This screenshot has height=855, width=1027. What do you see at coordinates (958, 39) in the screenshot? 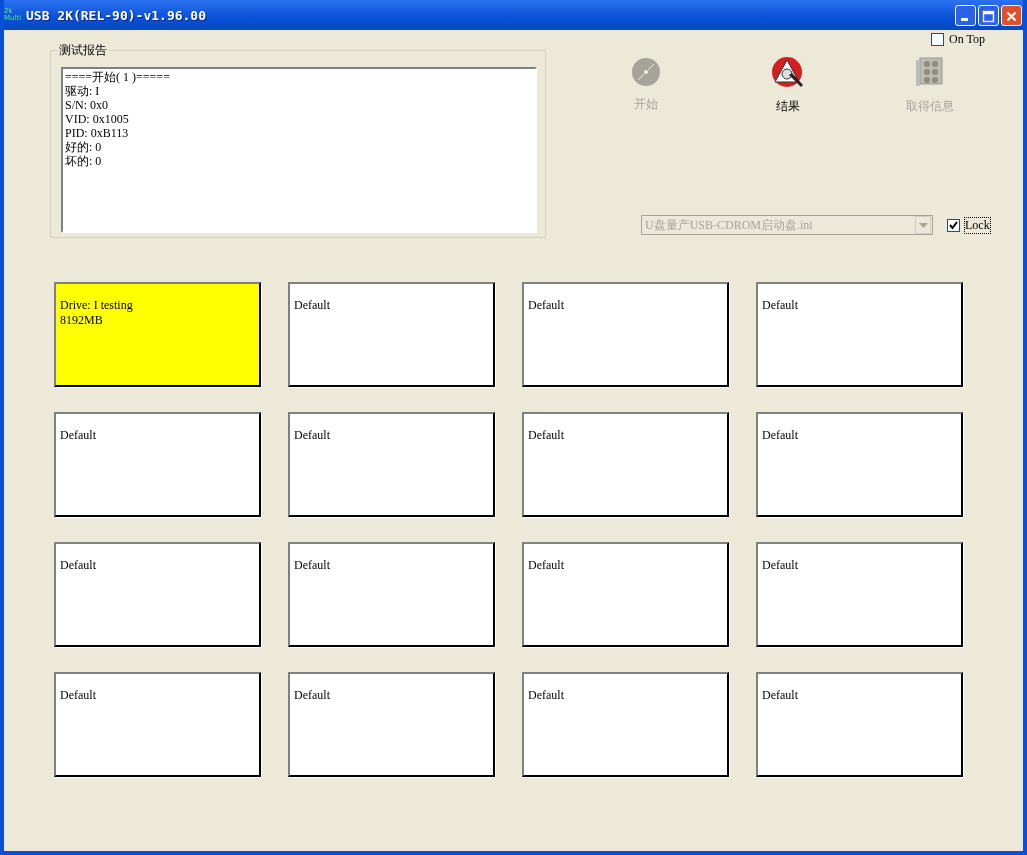
I see `on-top-checkbox: On Top` at bounding box center [958, 39].